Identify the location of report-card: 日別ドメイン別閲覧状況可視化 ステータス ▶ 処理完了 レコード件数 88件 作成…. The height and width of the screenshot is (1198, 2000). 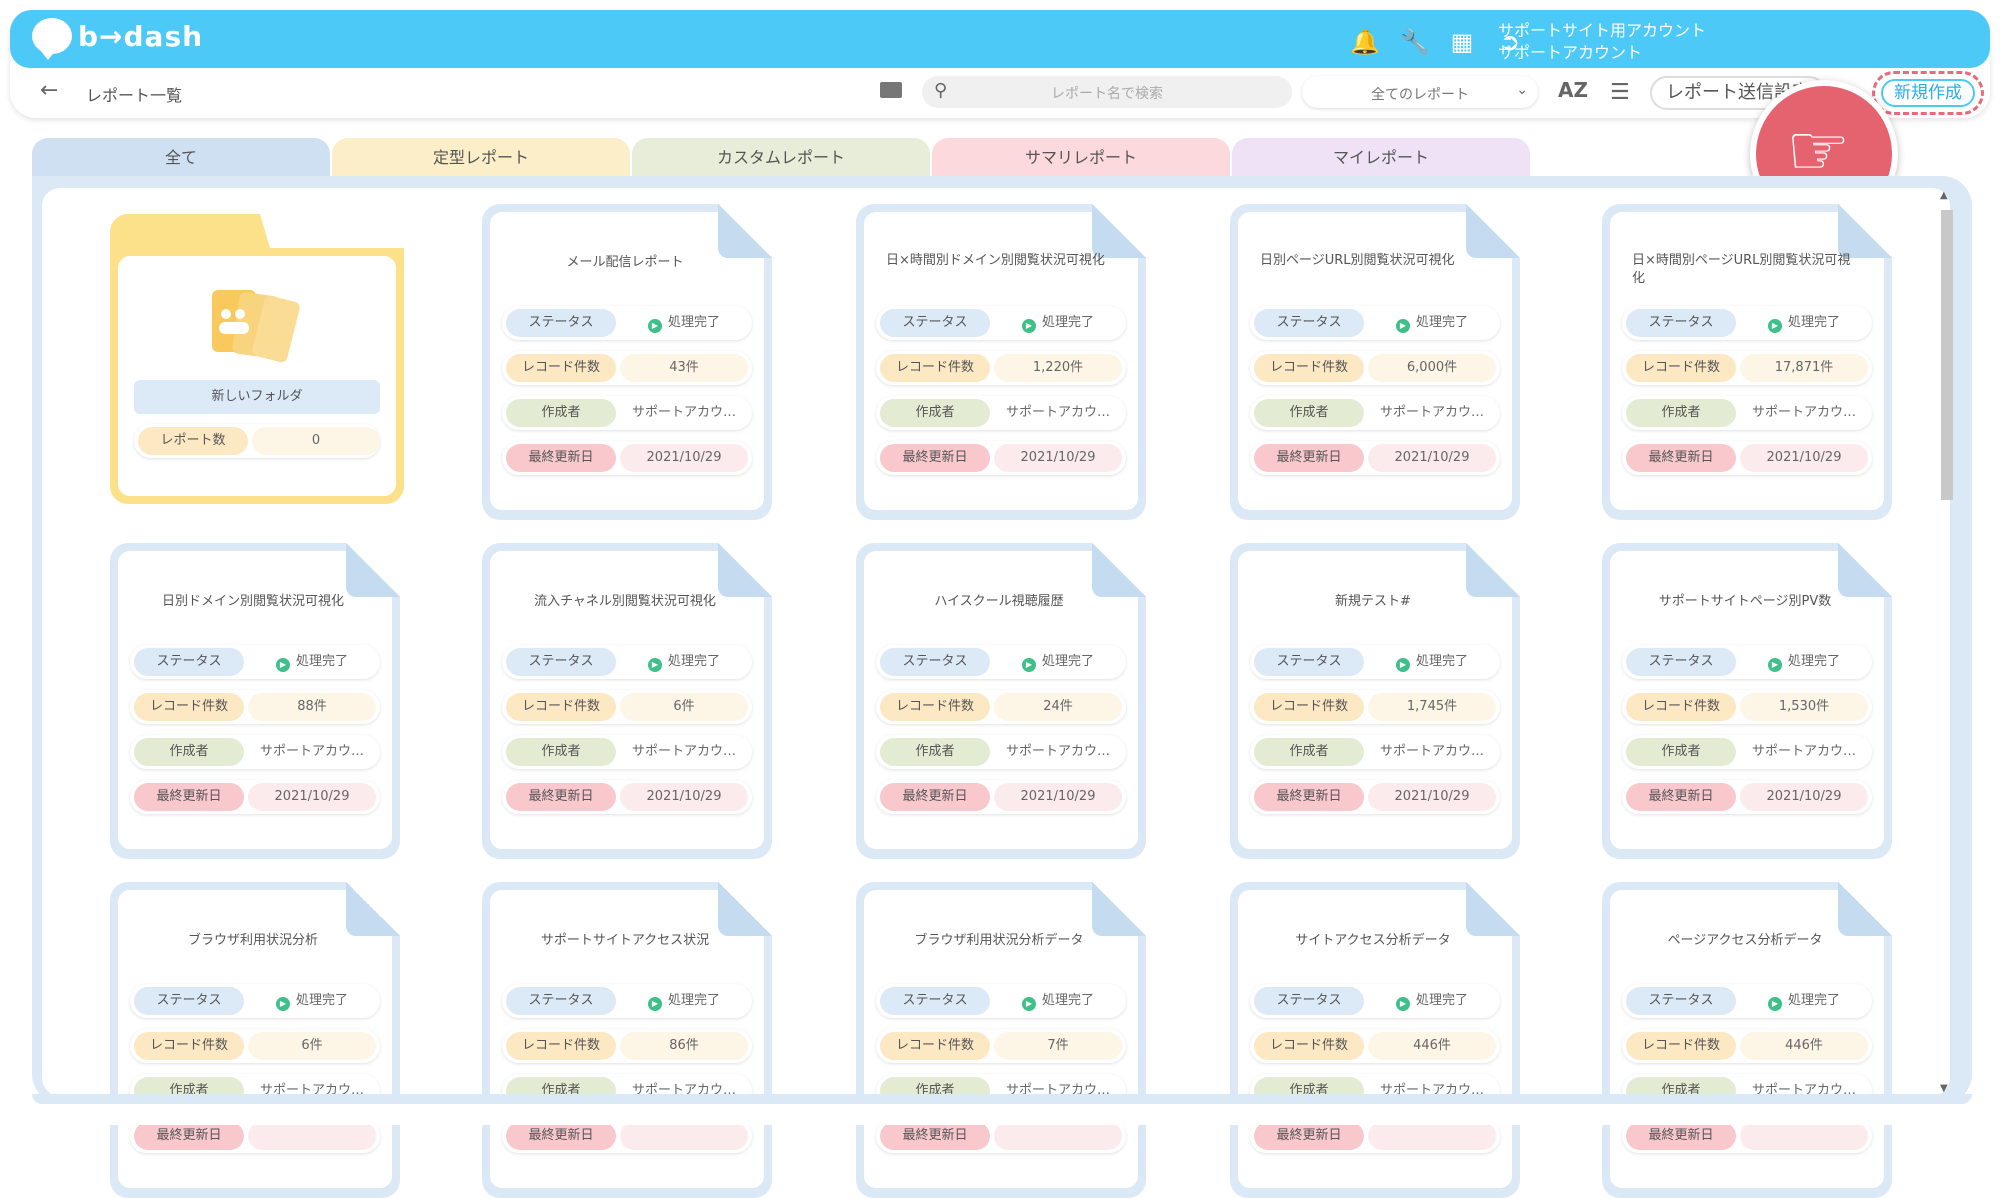
(255, 701).